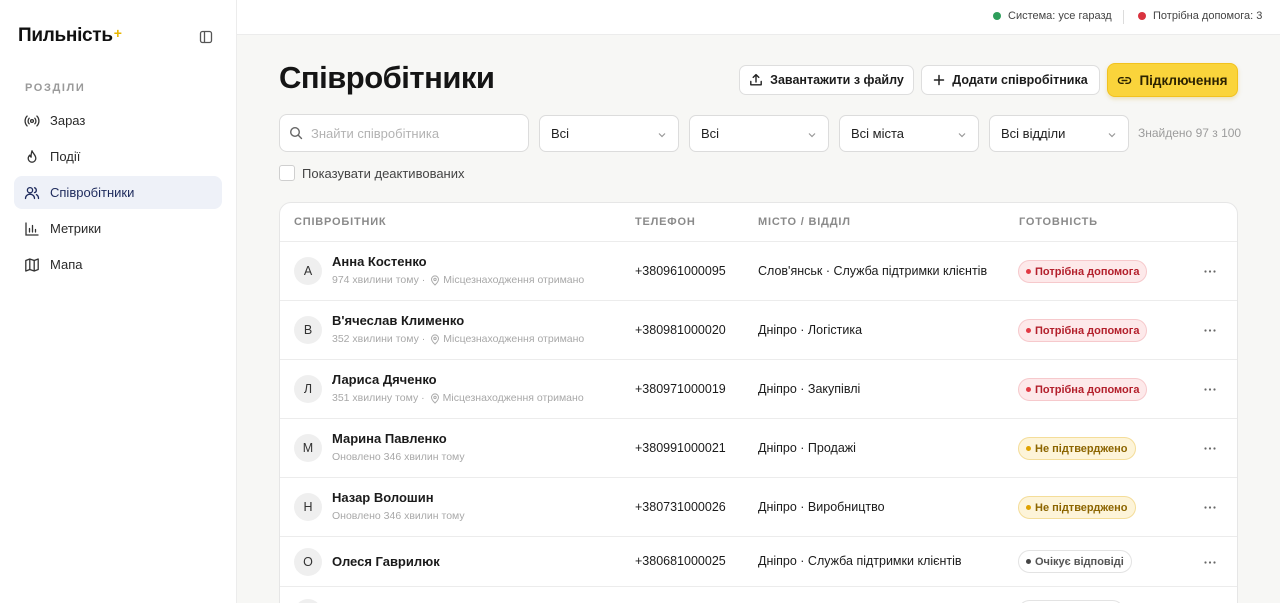 This screenshot has height=603, width=1280. Describe the element at coordinates (1190, 133) in the screenshot. I see `results-count: Знайдено 97 з 100` at that location.